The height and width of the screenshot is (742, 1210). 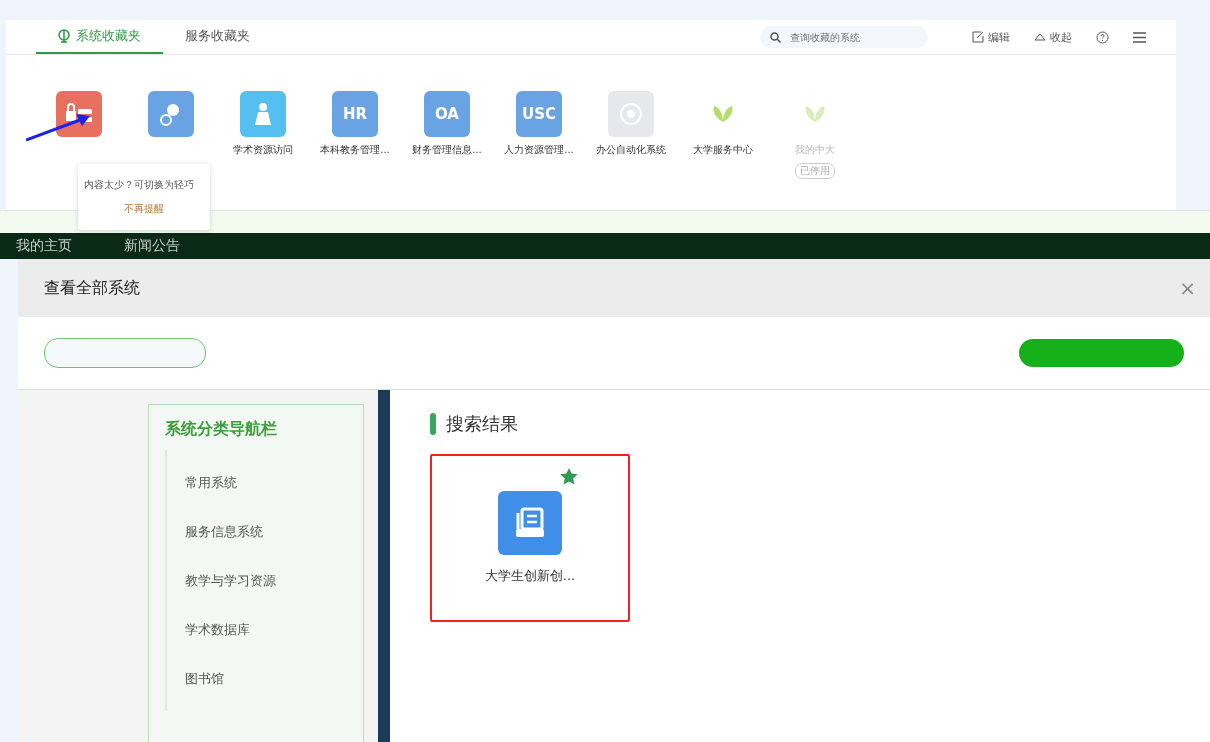 What do you see at coordinates (1139, 37) in the screenshot?
I see `menu-icon` at bounding box center [1139, 37].